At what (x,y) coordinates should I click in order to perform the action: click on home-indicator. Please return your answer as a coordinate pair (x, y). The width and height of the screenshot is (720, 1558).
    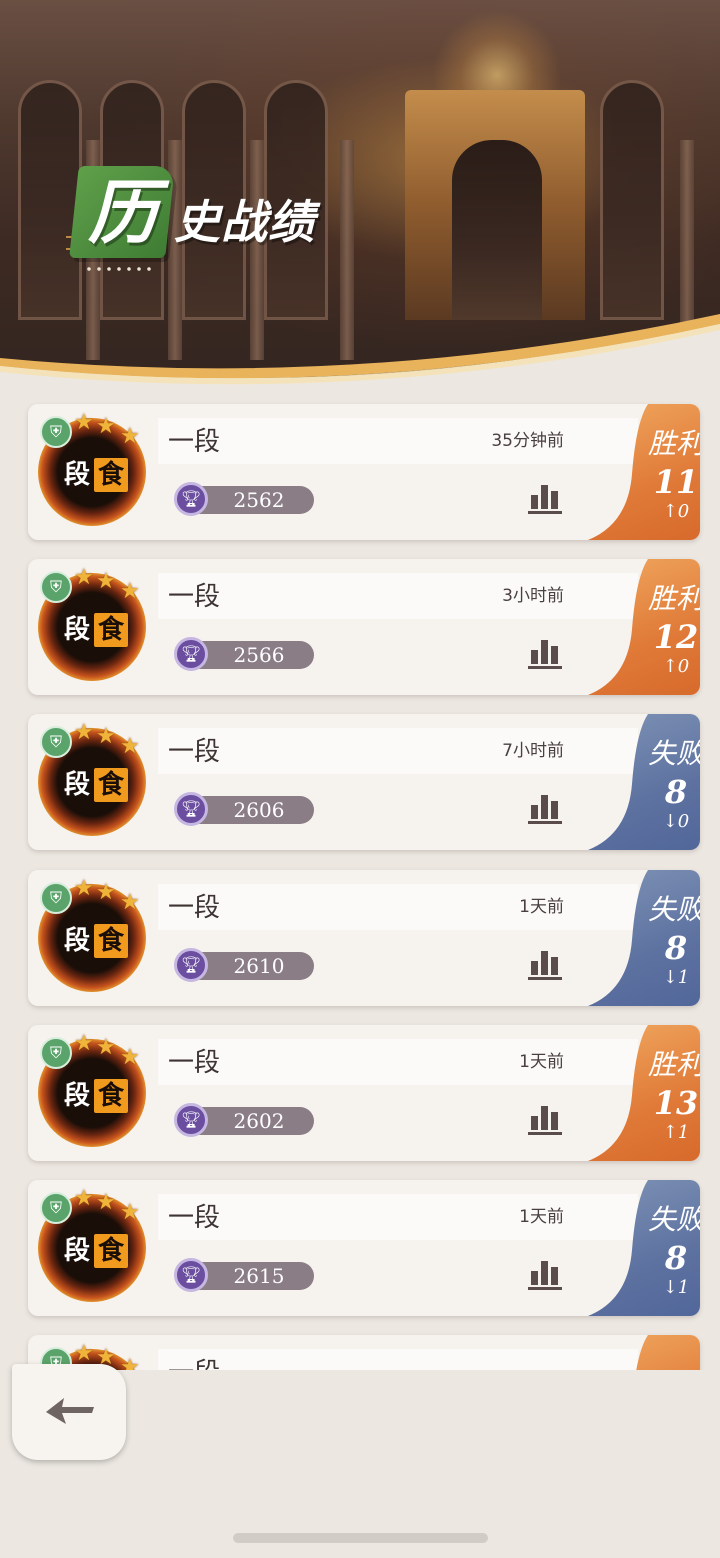
    Looking at the image, I should click on (360, 1538).